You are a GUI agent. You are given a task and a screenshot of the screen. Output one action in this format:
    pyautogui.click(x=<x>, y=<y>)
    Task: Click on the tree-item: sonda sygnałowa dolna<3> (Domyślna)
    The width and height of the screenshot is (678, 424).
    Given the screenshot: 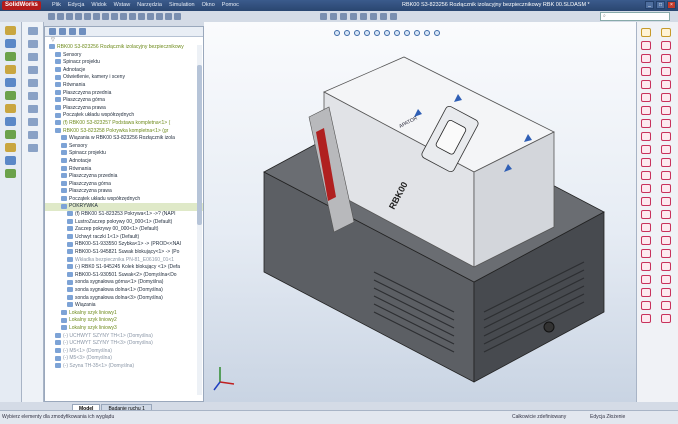 What is the action you would take?
    pyautogui.click(x=124, y=299)
    